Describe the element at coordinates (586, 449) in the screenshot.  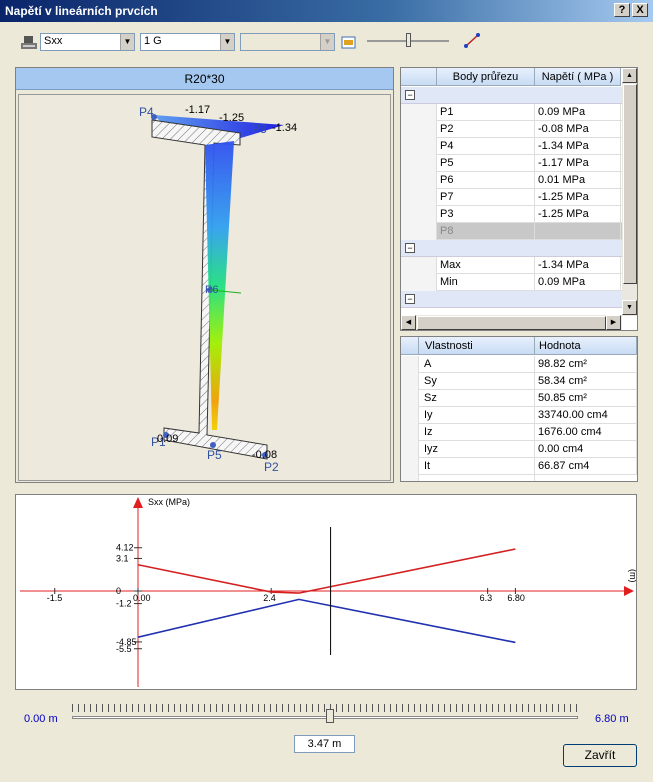
I see `property-value: 0.00 cm4` at that location.